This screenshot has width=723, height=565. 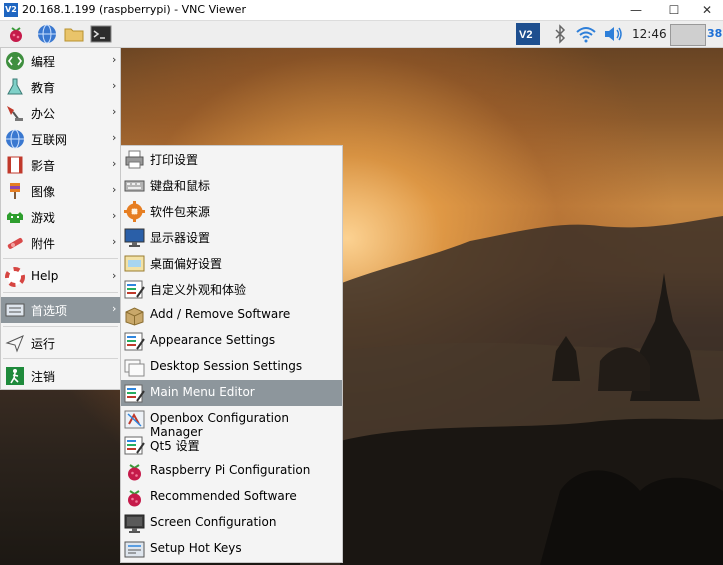 I want to click on submenu-item-label: Appearance Settings, so click(x=213, y=340).